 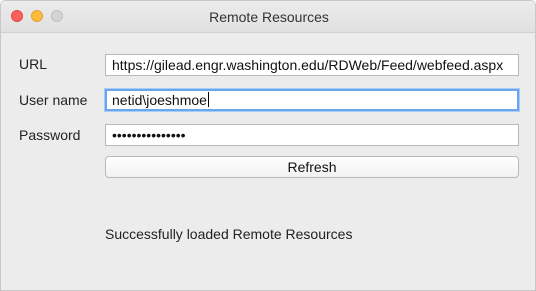 What do you see at coordinates (149, 135) in the screenshot?
I see `password-field-value: •••••••••••••••` at bounding box center [149, 135].